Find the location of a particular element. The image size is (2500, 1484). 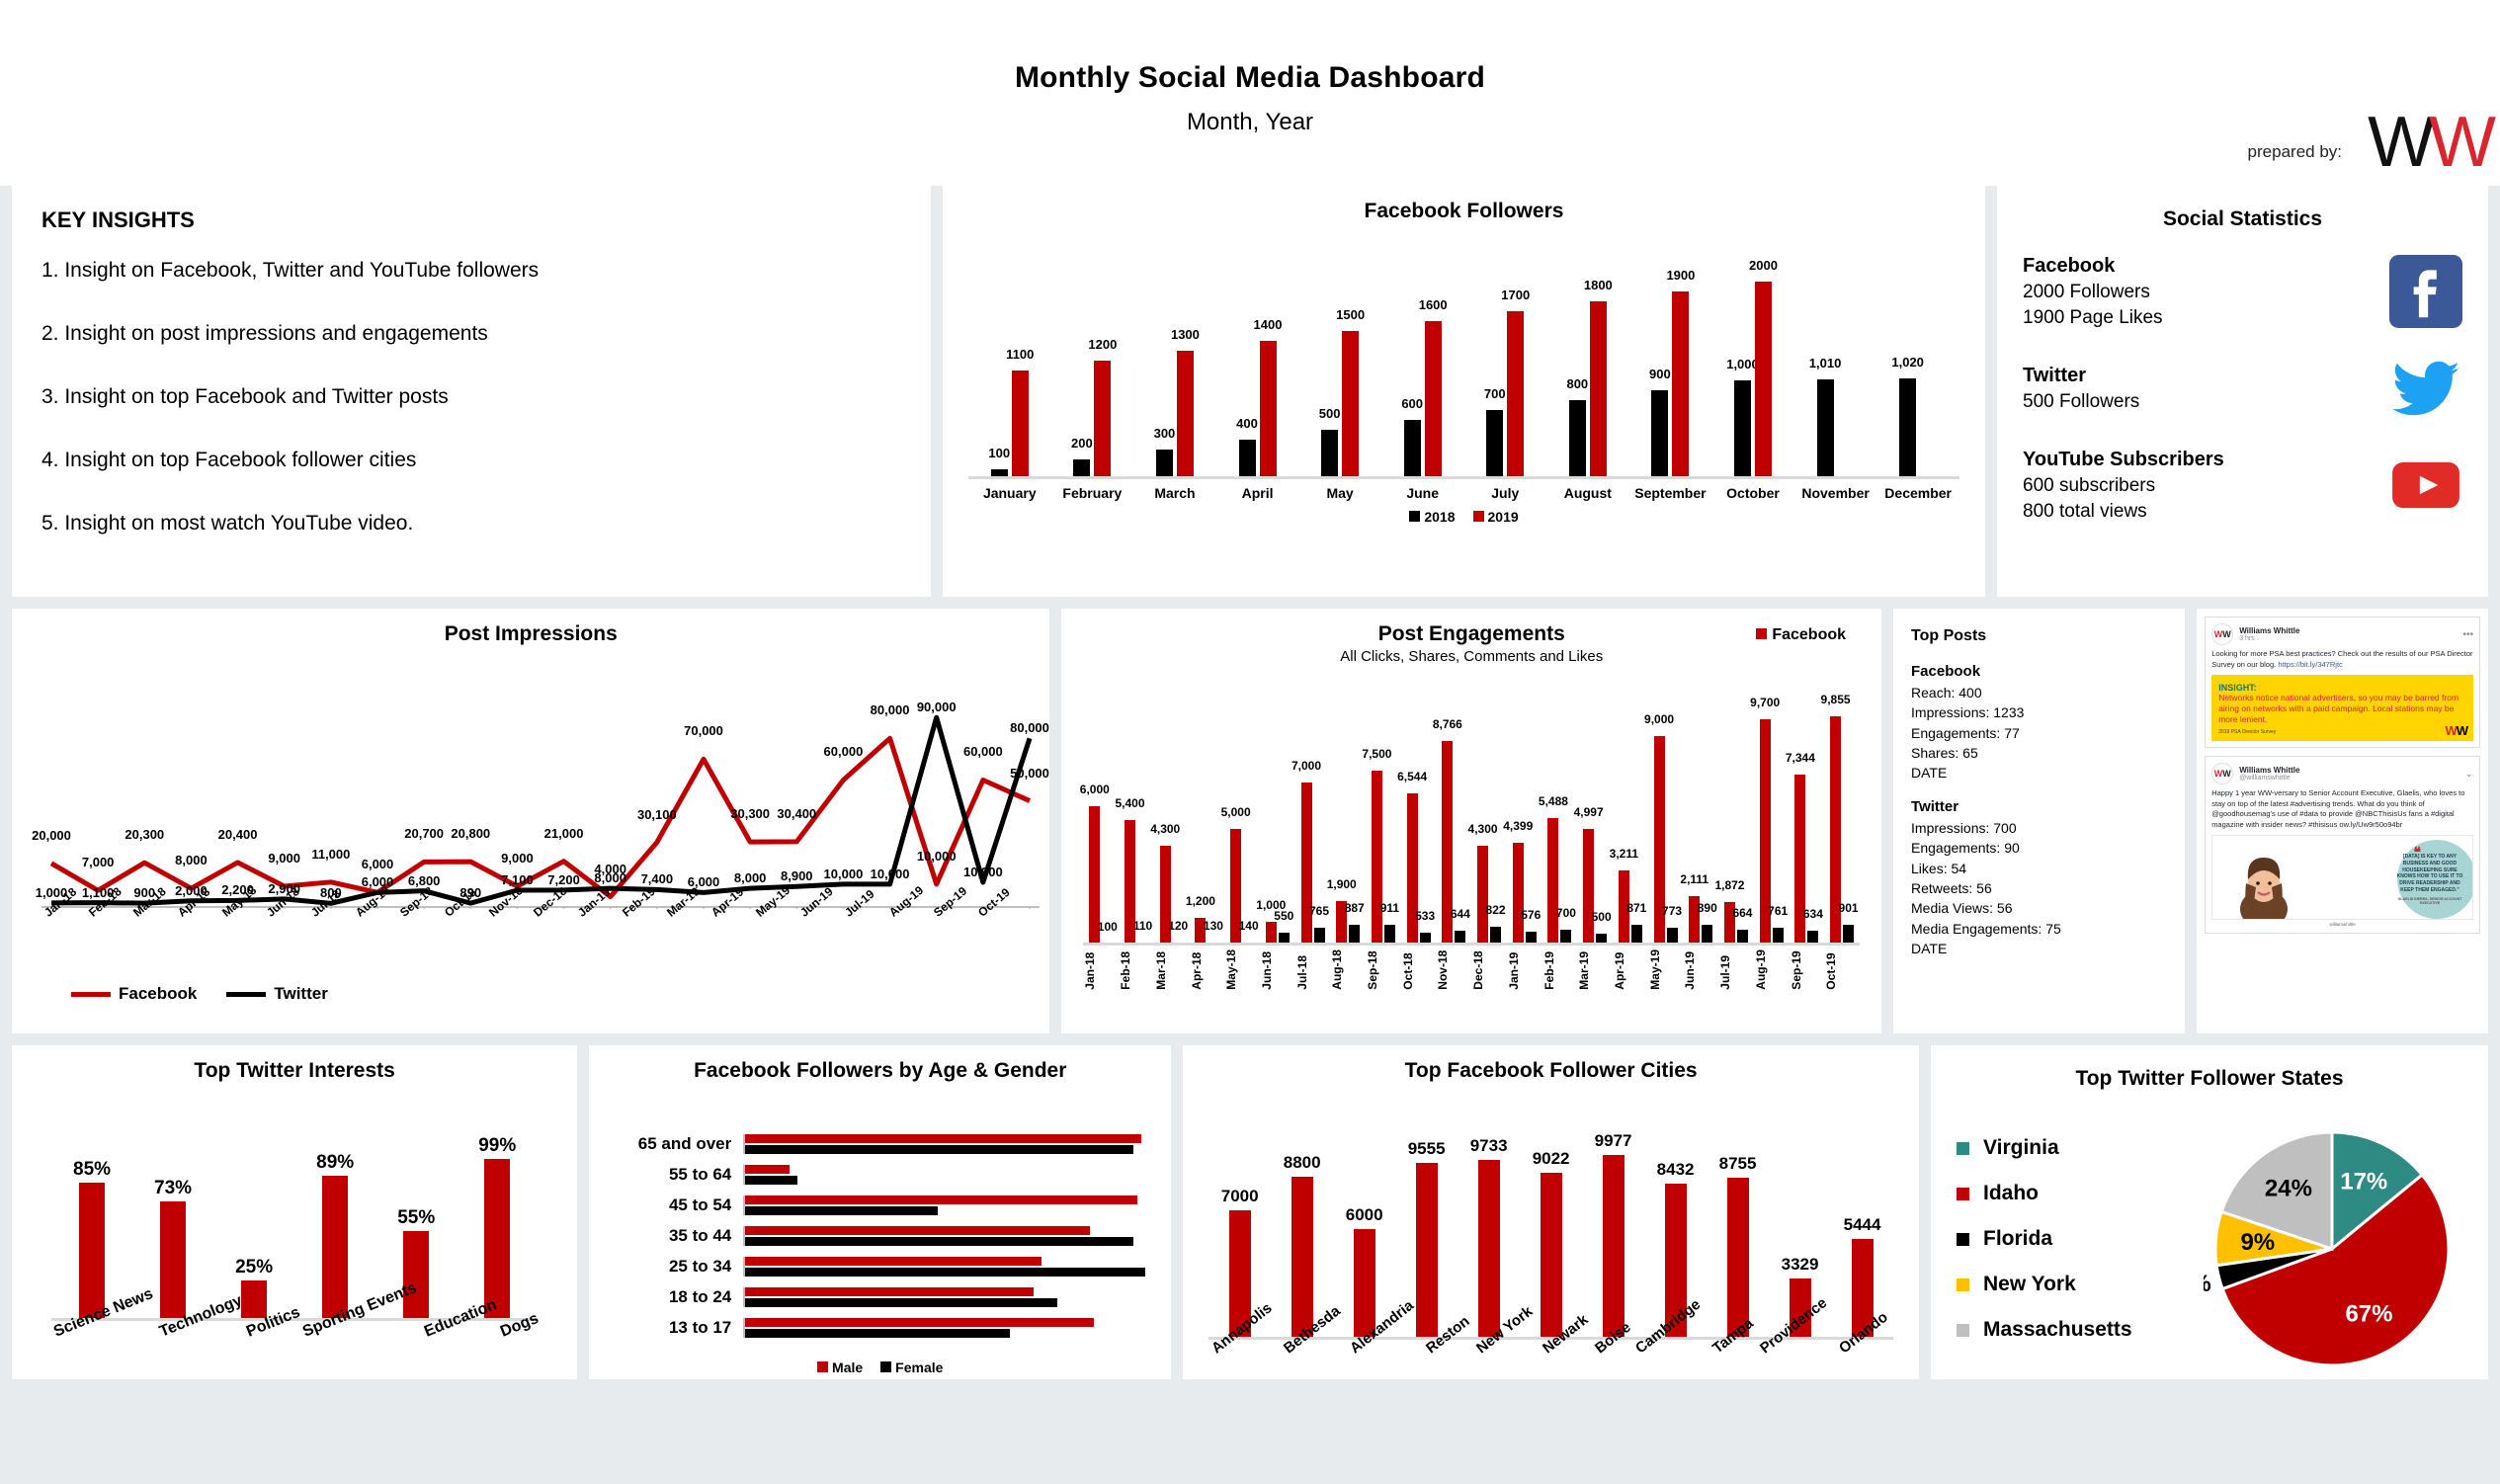

insight-label: INSIGHT: is located at coordinates (2237, 688).